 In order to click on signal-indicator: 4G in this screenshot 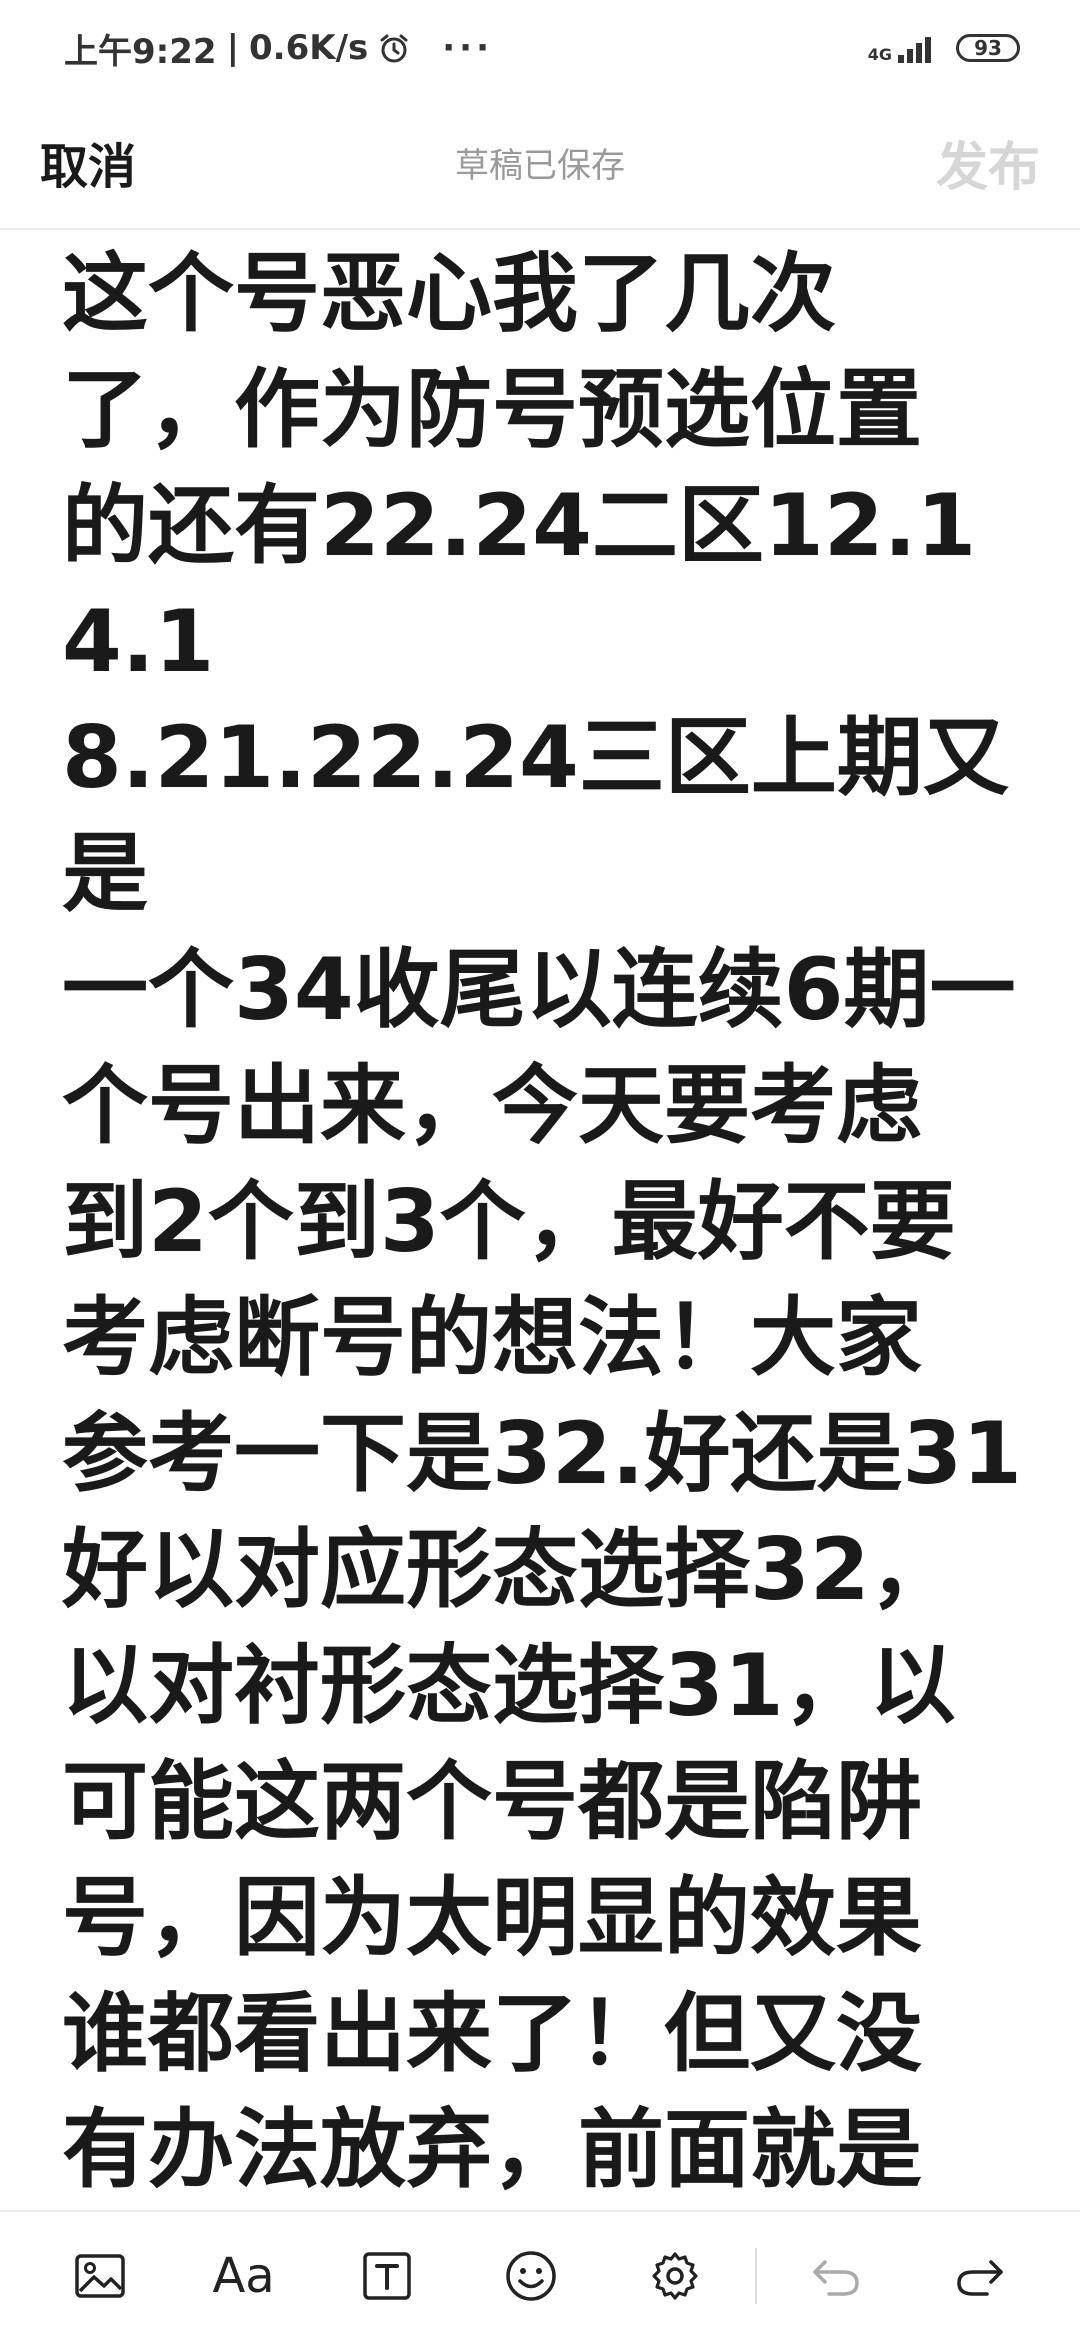, I will do `click(903, 48)`.